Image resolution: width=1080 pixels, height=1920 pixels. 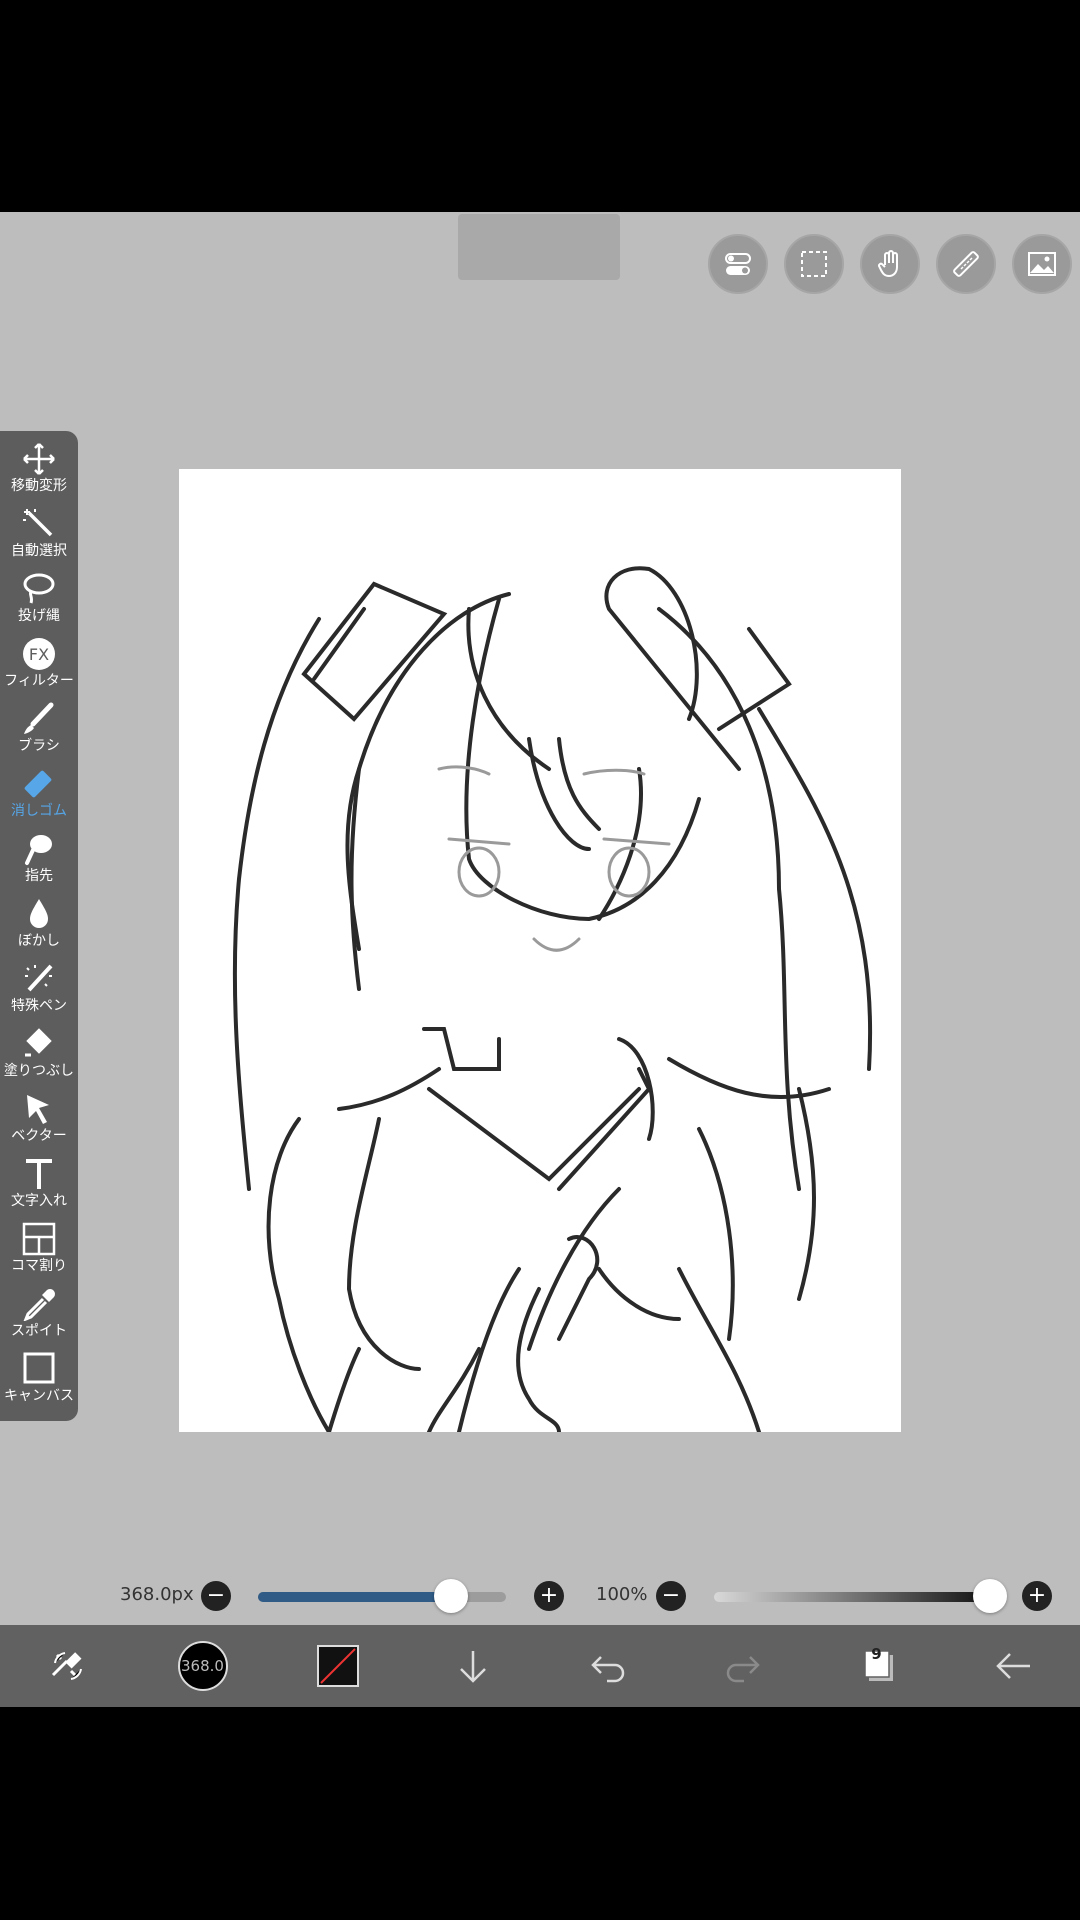 I want to click on brush-size-track, so click(x=382, y=1597).